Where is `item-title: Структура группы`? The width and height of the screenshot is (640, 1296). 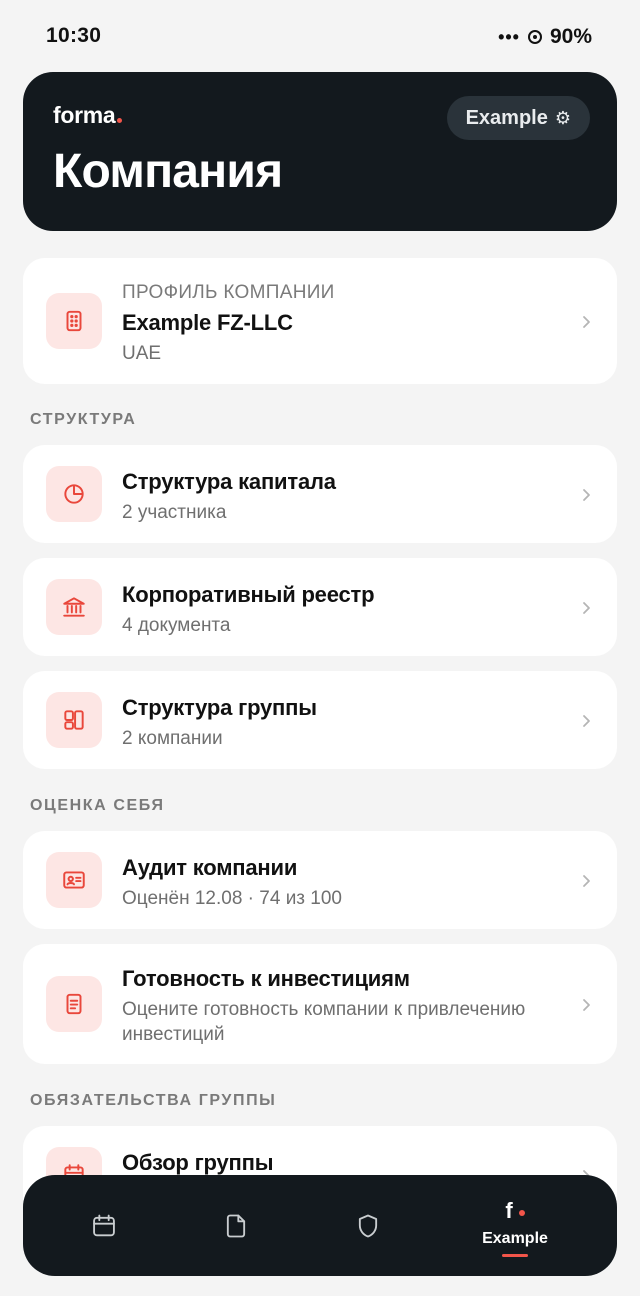 item-title: Структура группы is located at coordinates (219, 707).